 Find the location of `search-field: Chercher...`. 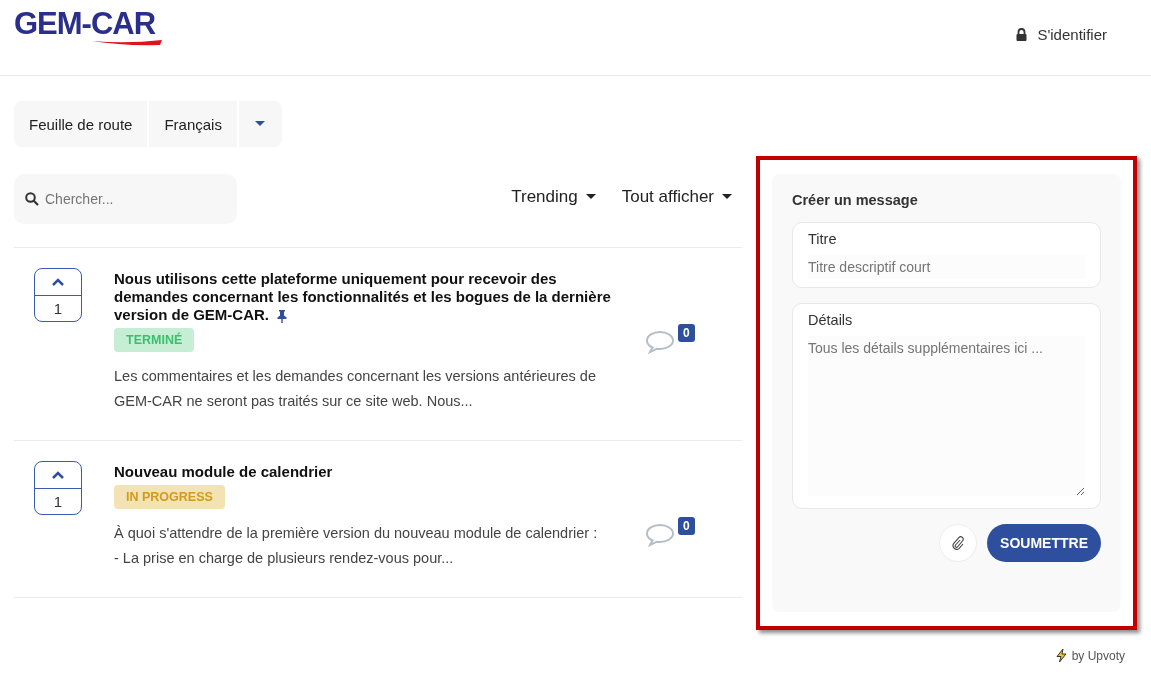

search-field: Chercher... is located at coordinates (125, 199).